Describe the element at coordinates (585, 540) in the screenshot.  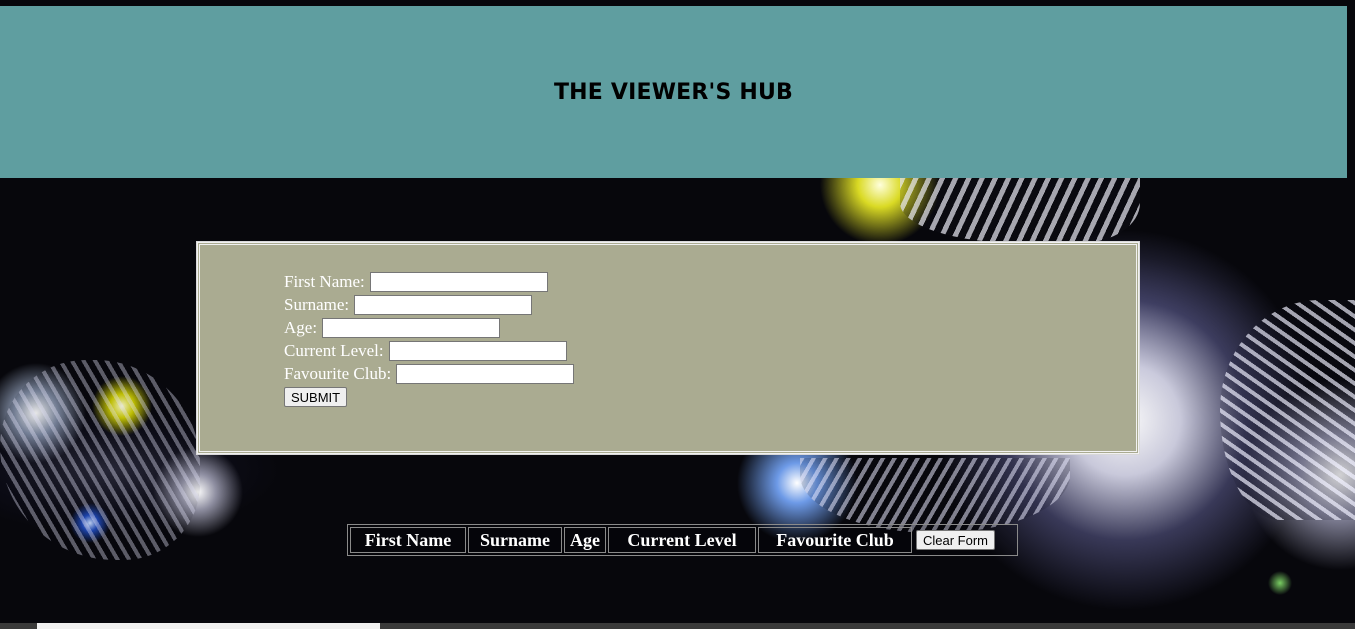
I see `column-header-age: Age` at that location.